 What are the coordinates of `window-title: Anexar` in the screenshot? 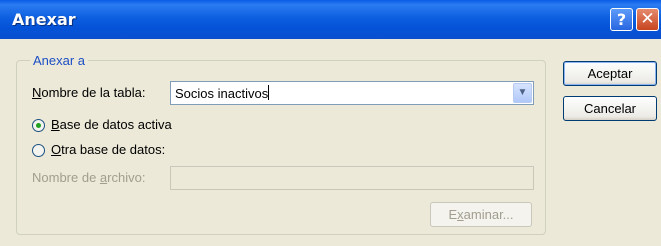 It's located at (44, 19).